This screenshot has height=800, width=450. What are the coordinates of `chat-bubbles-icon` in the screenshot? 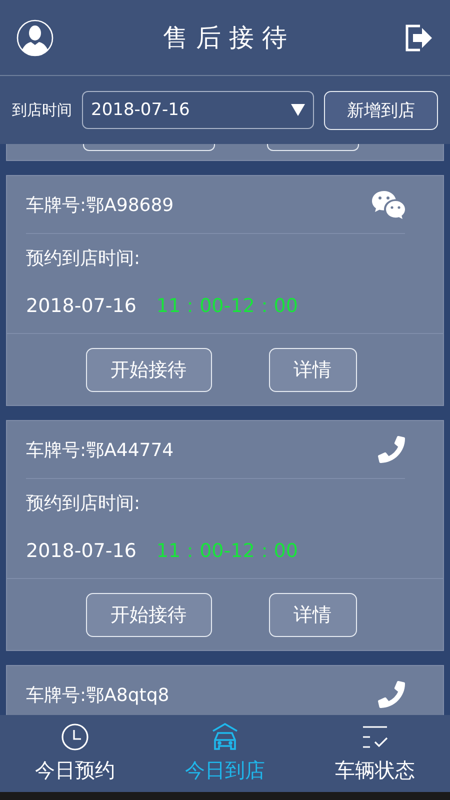 It's located at (388, 205).